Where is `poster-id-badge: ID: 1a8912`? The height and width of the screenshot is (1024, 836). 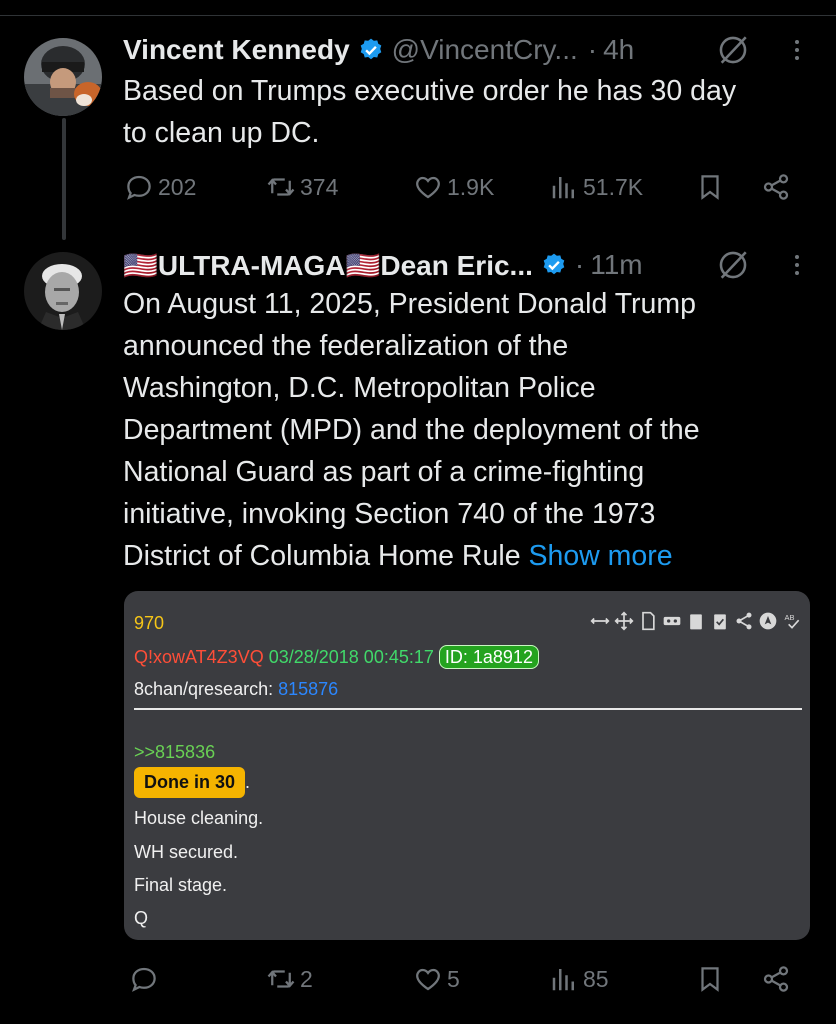 poster-id-badge: ID: 1a8912 is located at coordinates (488, 657).